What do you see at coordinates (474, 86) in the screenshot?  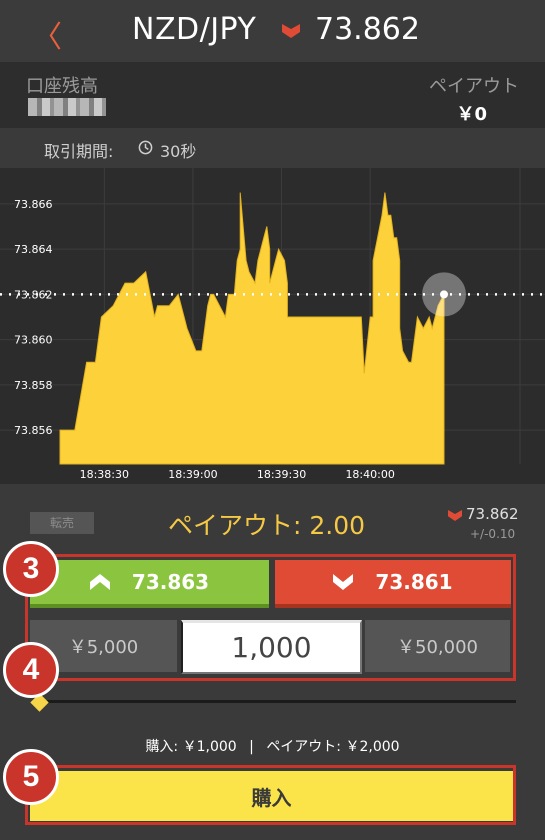 I see `payout-label: ペイアウト` at bounding box center [474, 86].